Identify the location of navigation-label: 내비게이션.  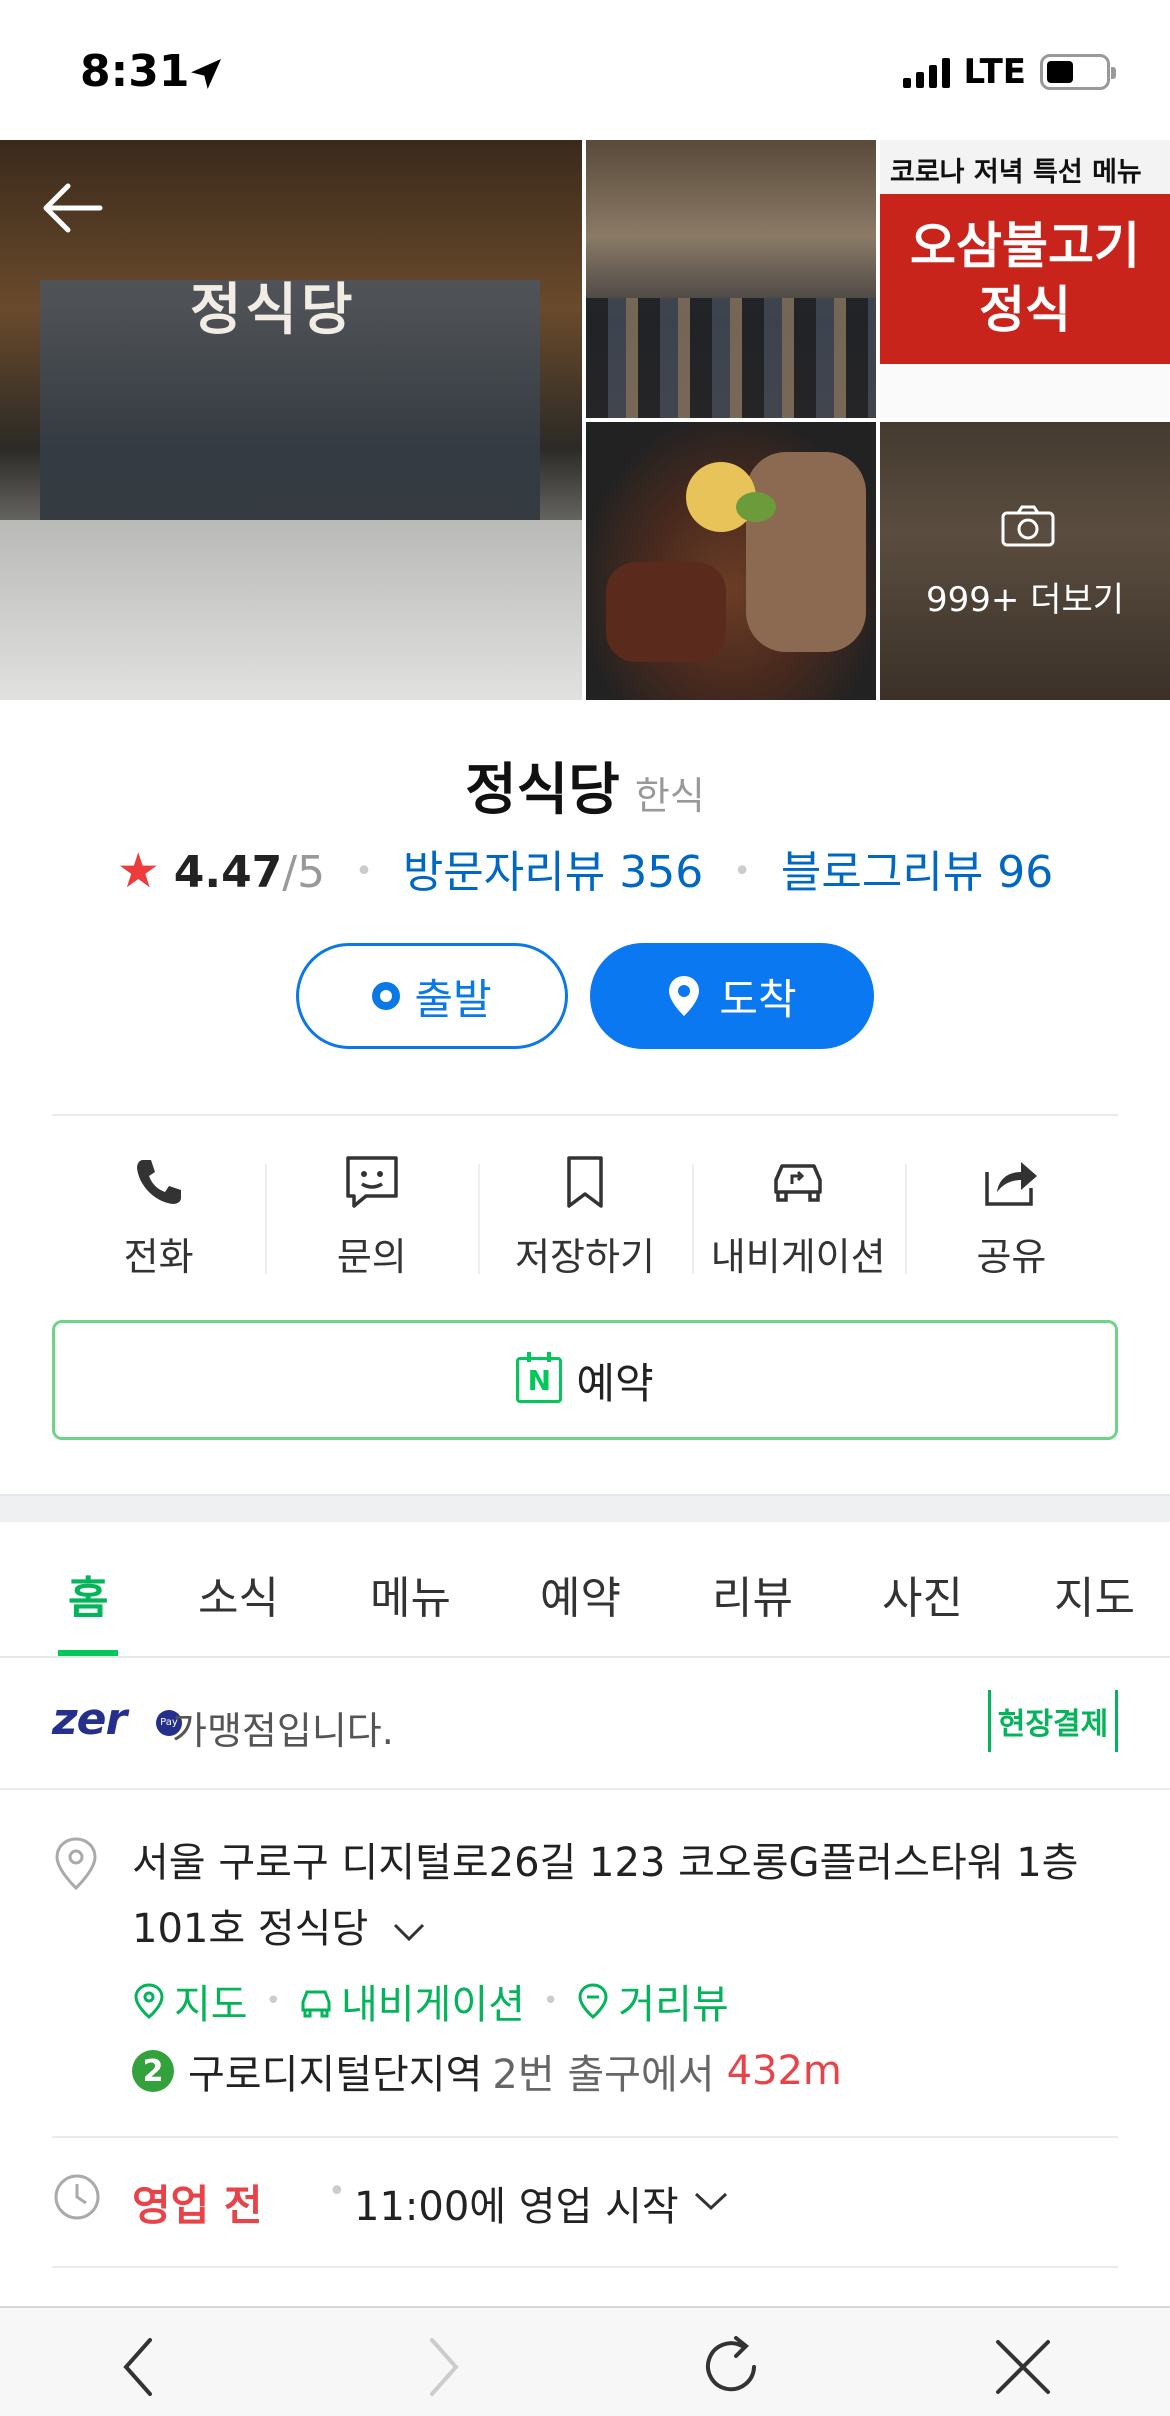
(798, 1257).